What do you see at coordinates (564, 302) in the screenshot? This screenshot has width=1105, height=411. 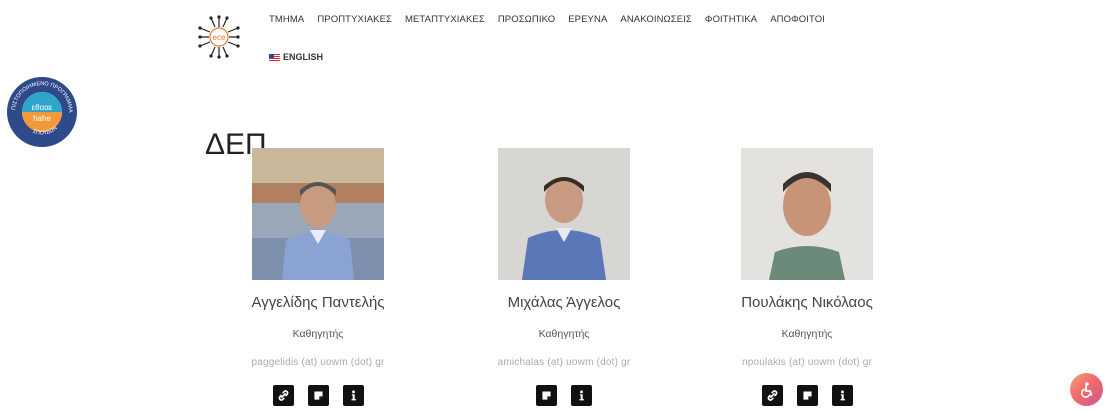 I see `staff-name: Μιχάλας Άγγελος` at bounding box center [564, 302].